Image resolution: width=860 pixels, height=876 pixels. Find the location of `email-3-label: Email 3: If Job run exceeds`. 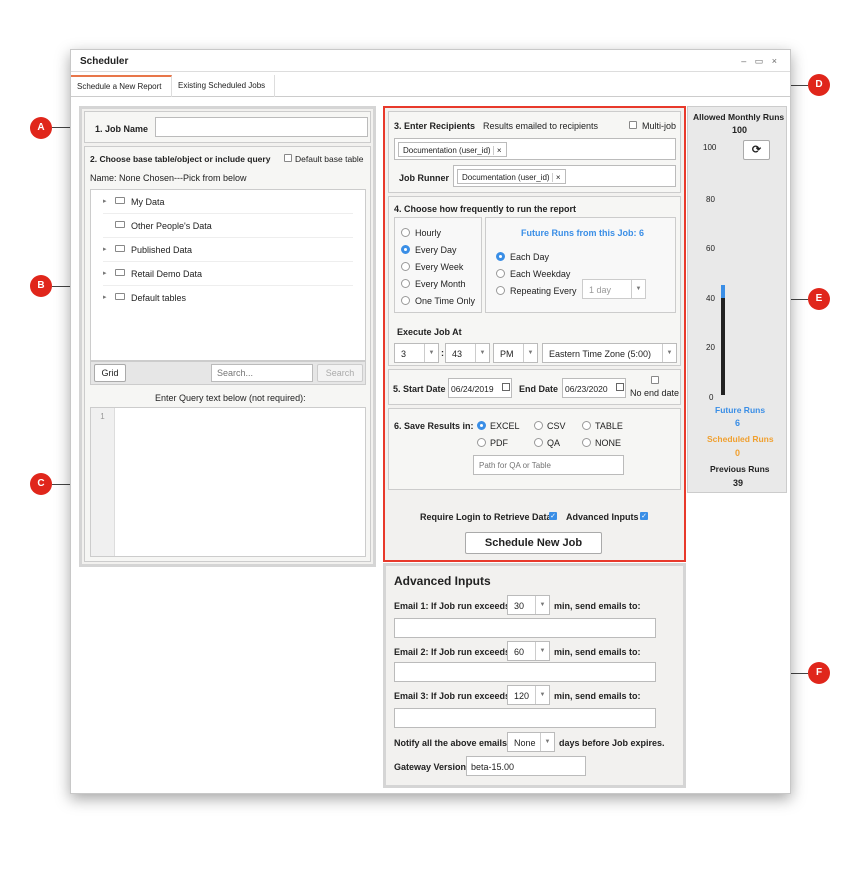

email-3-label: Email 3: If Job run exceeds is located at coordinates (452, 696).